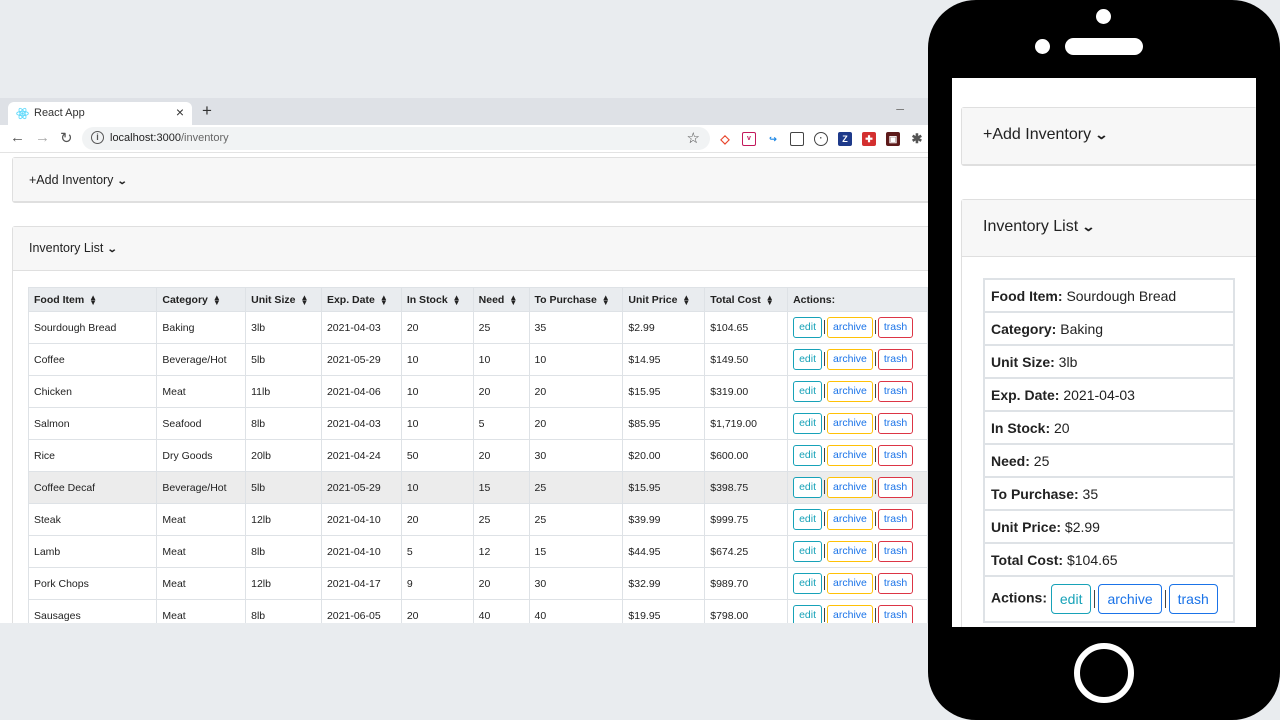 This screenshot has width=1280, height=720. I want to click on puzzle-icon: ✱, so click(917, 139).